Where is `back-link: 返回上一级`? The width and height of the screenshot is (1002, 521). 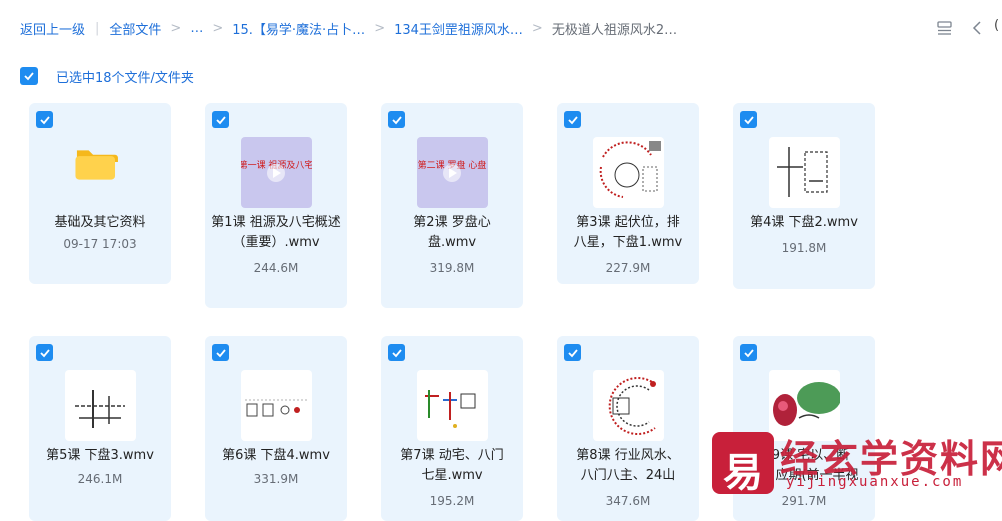 back-link: 返回上一级 is located at coordinates (52, 28).